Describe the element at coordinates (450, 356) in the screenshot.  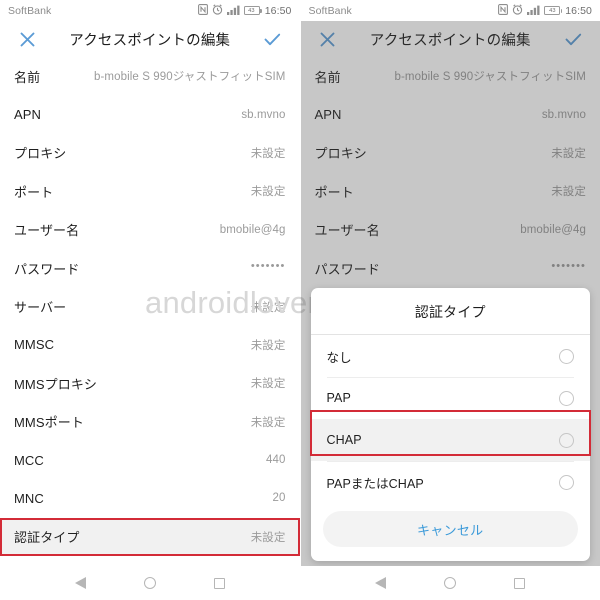
I see `radio-option-none: なし` at that location.